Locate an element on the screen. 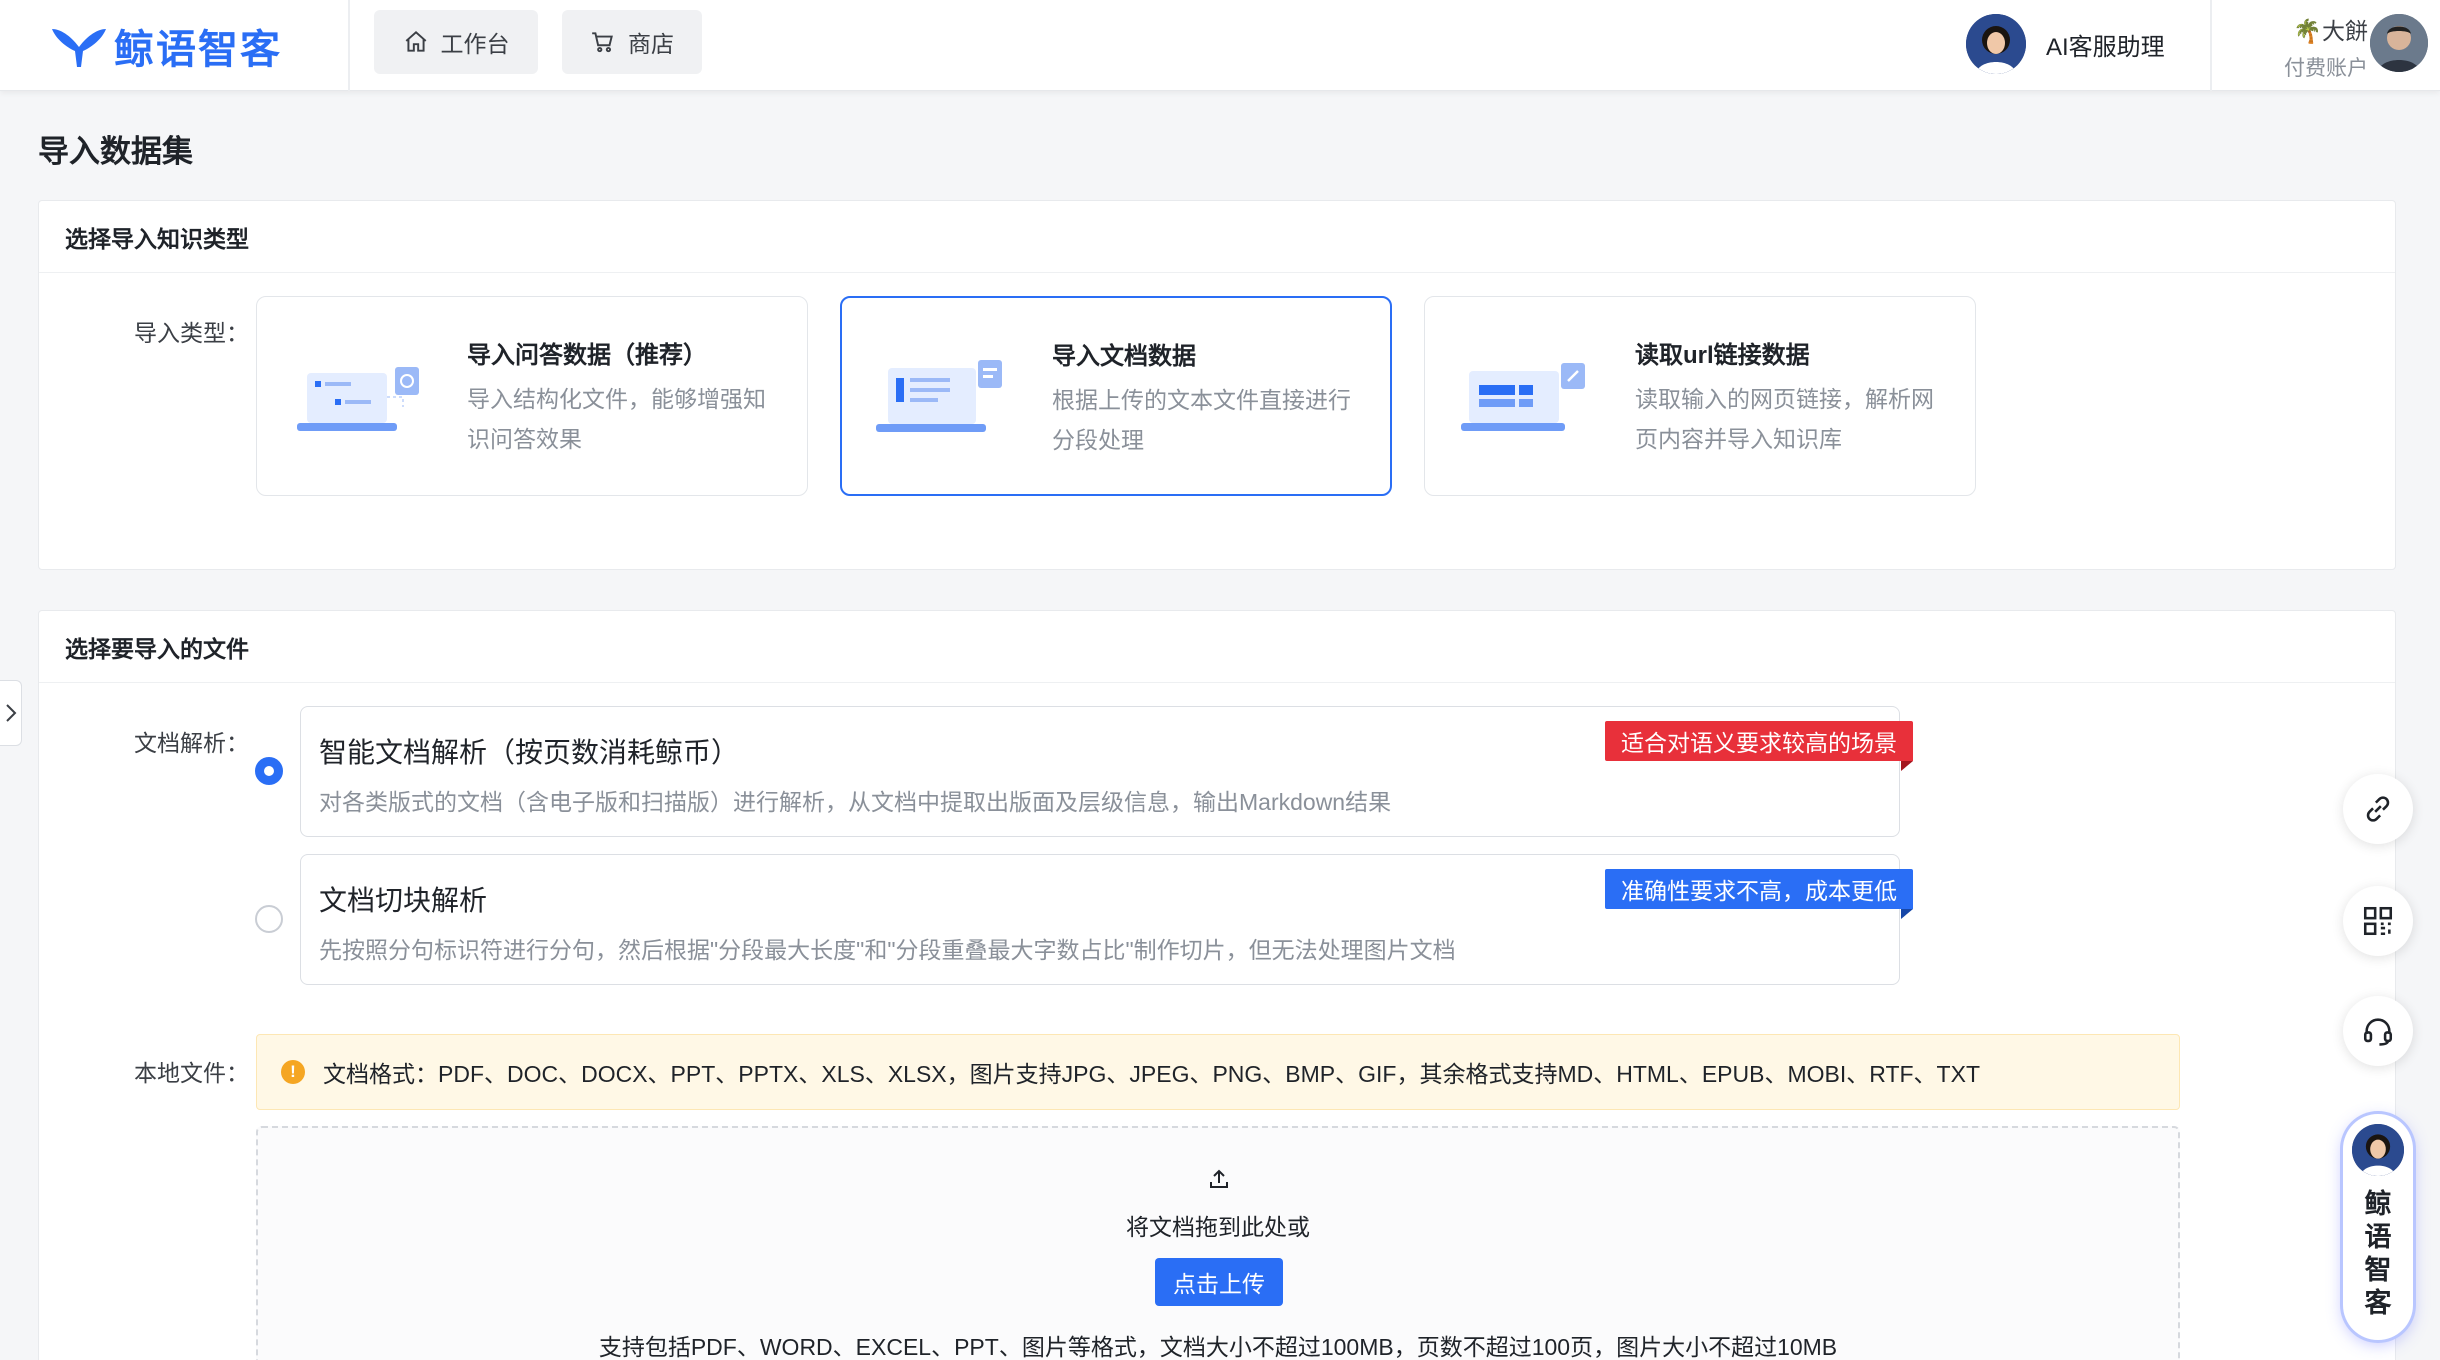 Image resolution: width=2440 pixels, height=1360 pixels. chunk-parse-radio is located at coordinates (269, 919).